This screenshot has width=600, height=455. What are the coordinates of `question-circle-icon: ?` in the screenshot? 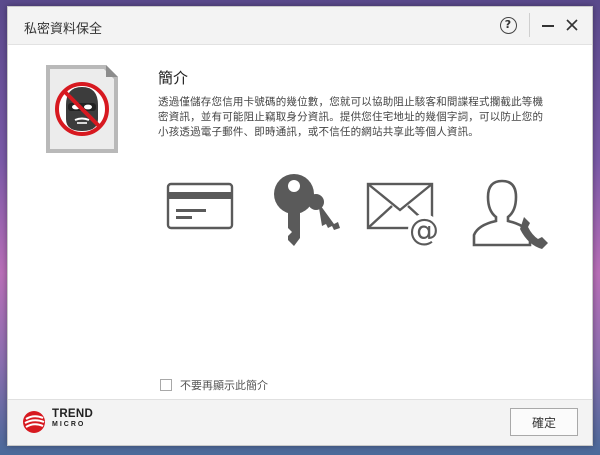 It's located at (508, 25).